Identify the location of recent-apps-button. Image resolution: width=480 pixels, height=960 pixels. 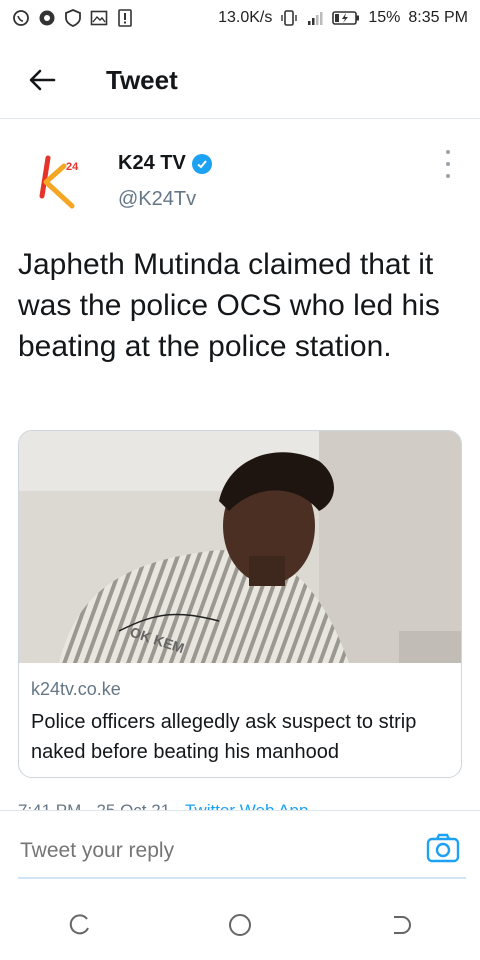
(80, 925).